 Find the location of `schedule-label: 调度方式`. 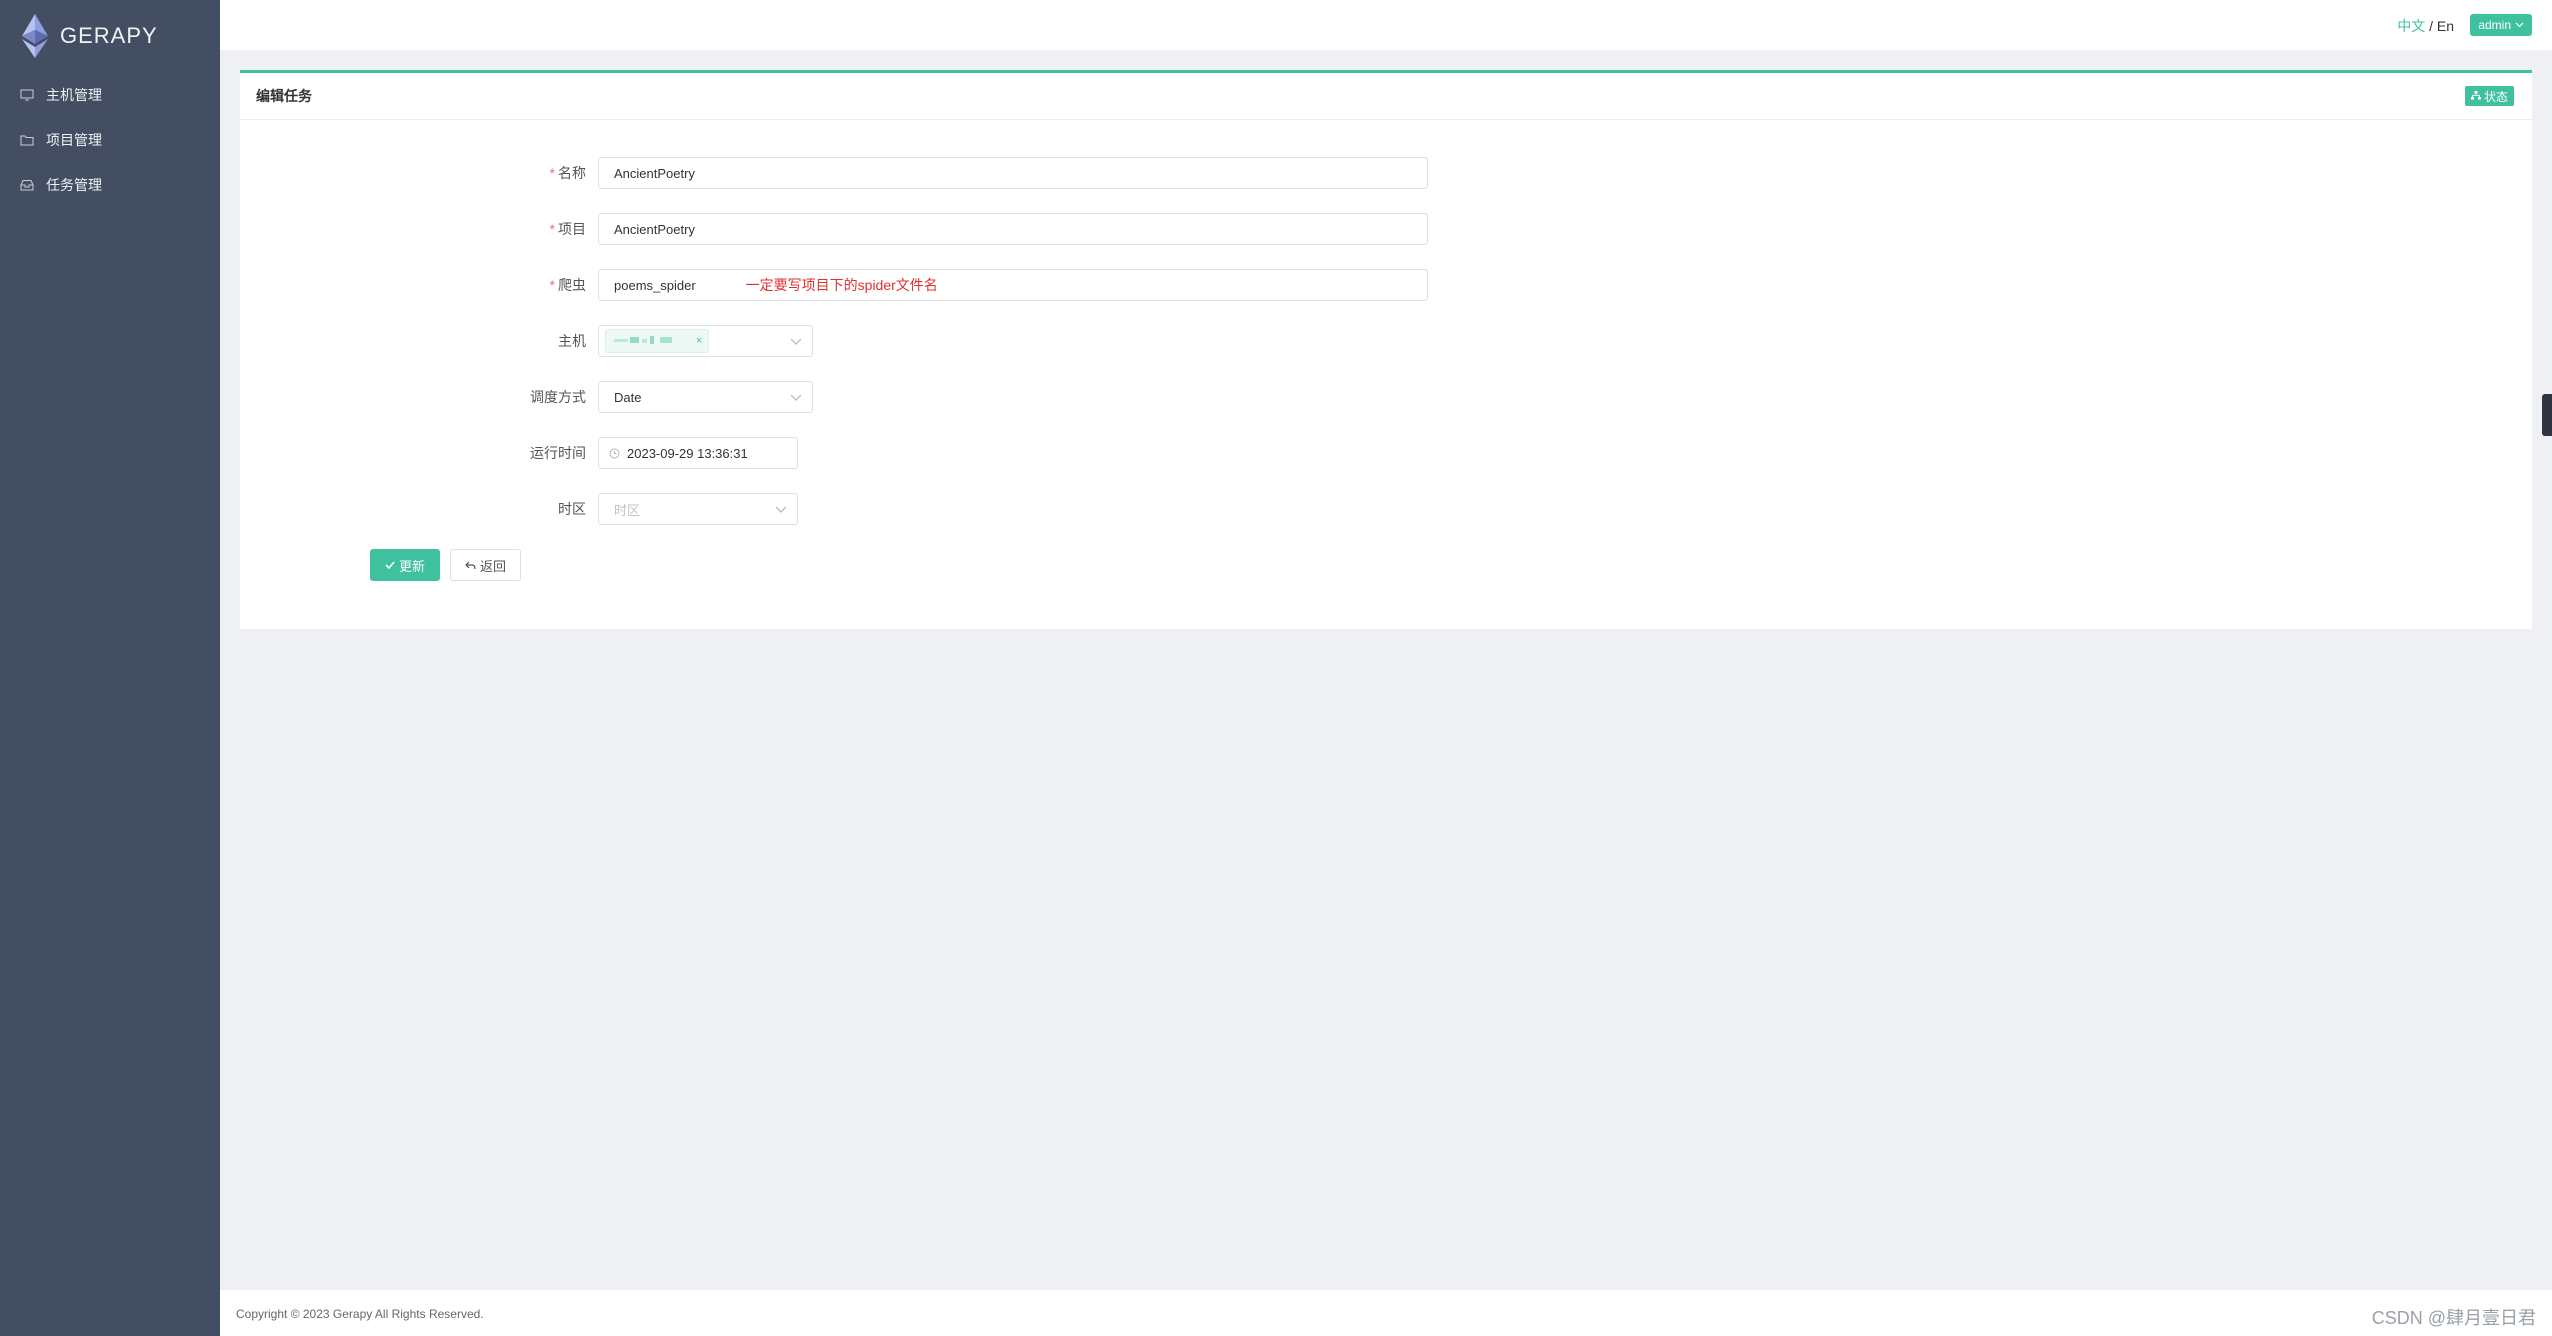

schedule-label: 调度方式 is located at coordinates (419, 397).